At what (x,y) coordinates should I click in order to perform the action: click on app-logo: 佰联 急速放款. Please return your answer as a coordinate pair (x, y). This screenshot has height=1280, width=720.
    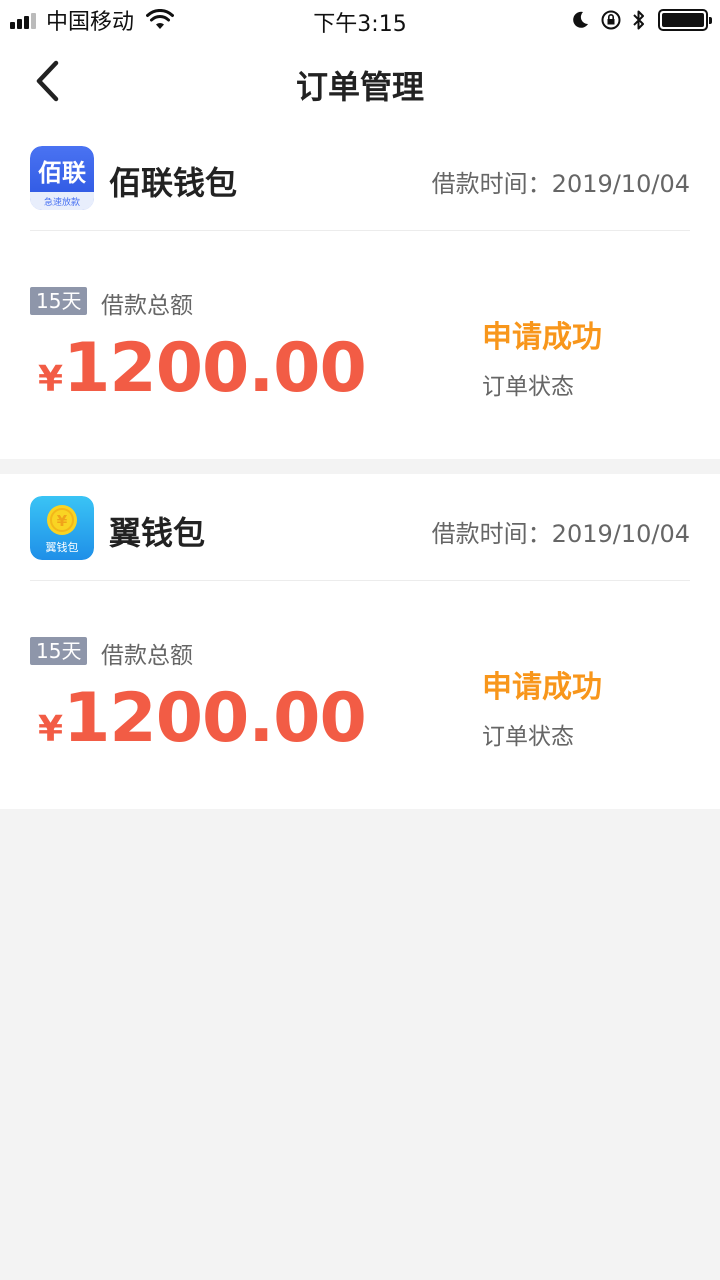
    Looking at the image, I should click on (62, 178).